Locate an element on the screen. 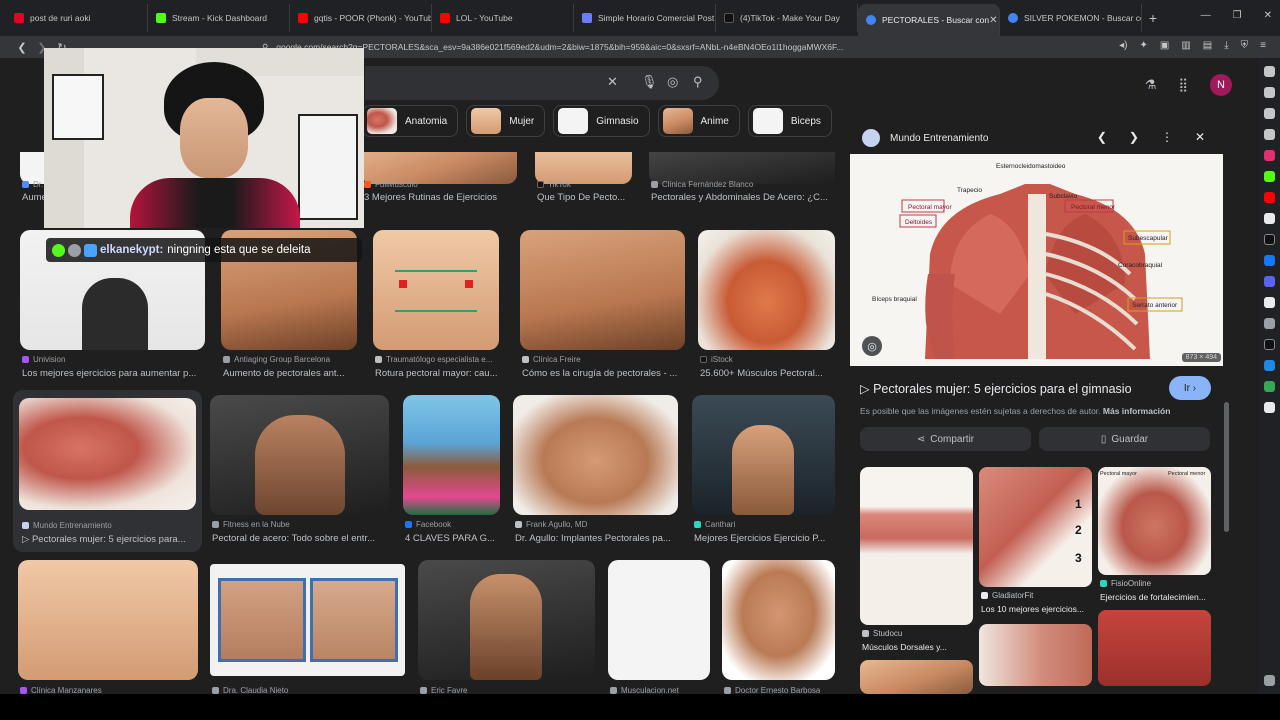 The image size is (1280, 720). microphone-icon: 🎙 is located at coordinates (649, 82).